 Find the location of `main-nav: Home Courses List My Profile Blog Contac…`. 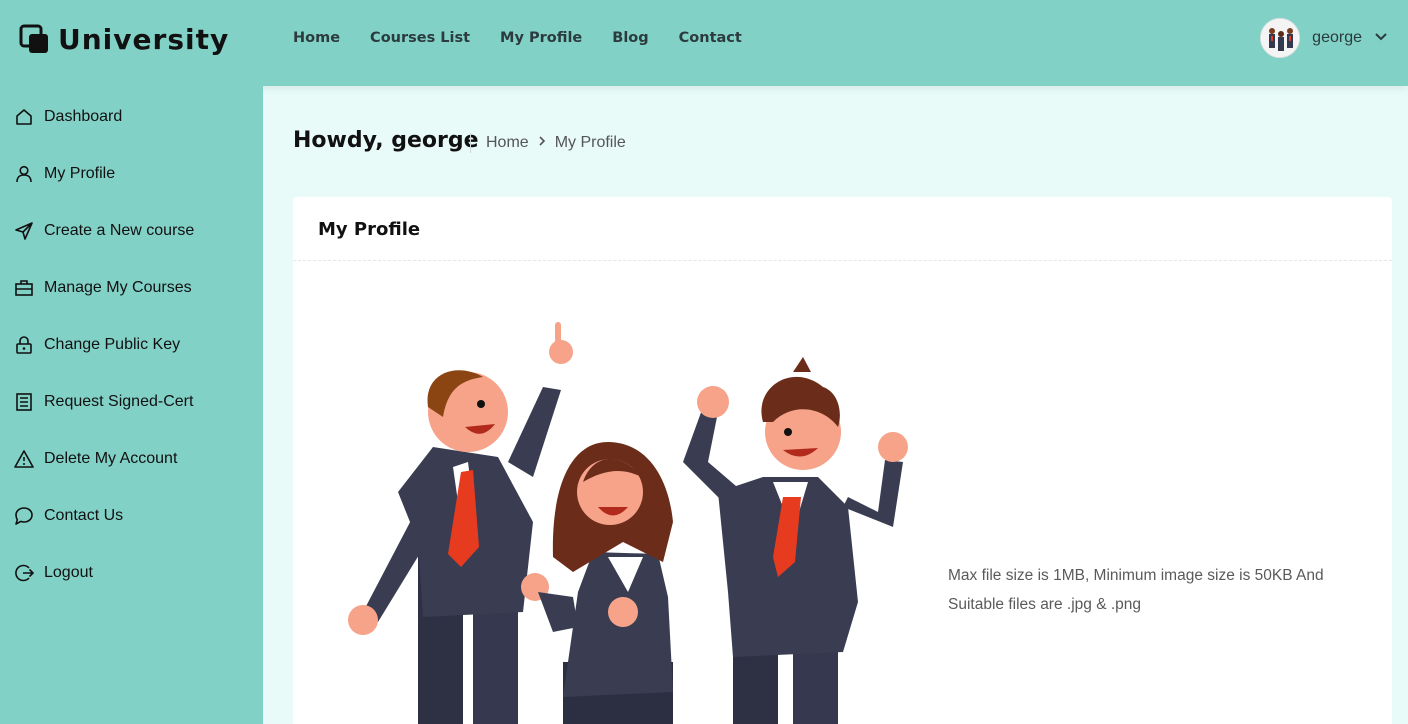

main-nav: Home Courses List My Profile Blog Contac… is located at coordinates (517, 38).